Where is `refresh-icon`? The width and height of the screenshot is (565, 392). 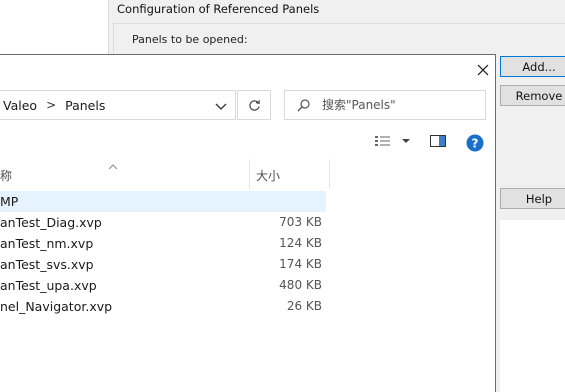
refresh-icon is located at coordinates (254, 105).